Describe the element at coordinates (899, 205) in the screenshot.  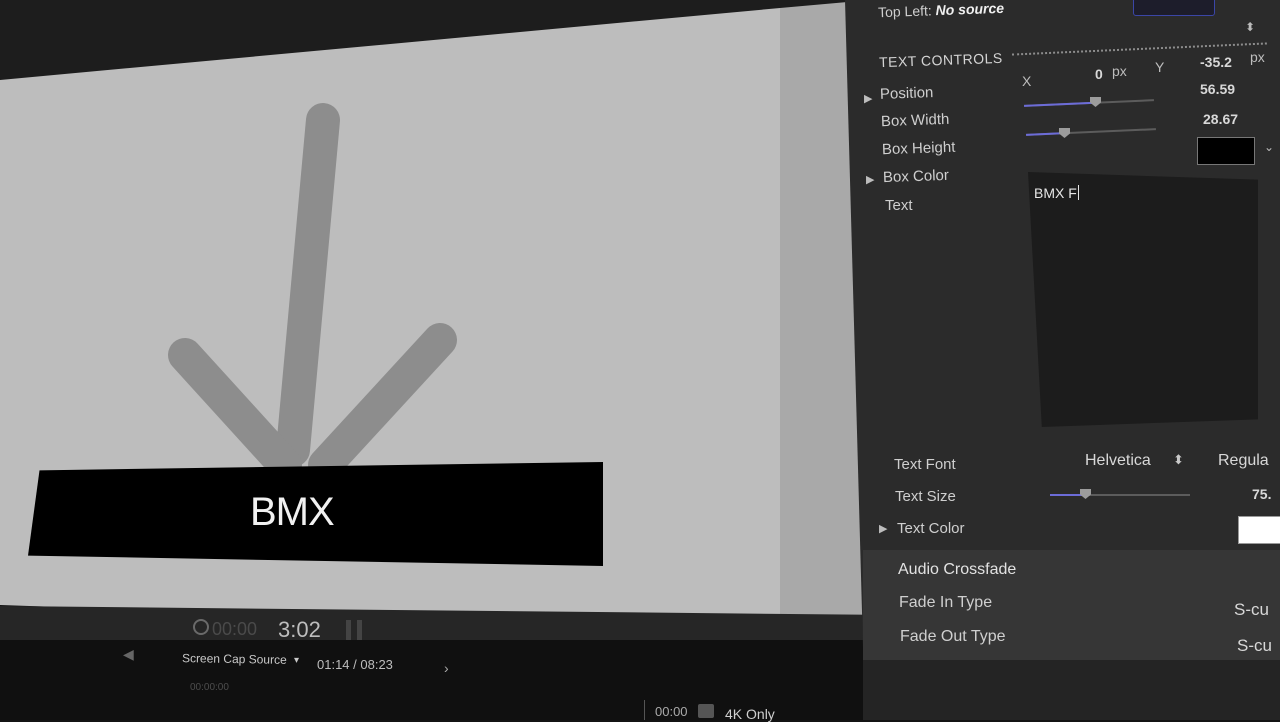
I see `text-label: Text` at that location.